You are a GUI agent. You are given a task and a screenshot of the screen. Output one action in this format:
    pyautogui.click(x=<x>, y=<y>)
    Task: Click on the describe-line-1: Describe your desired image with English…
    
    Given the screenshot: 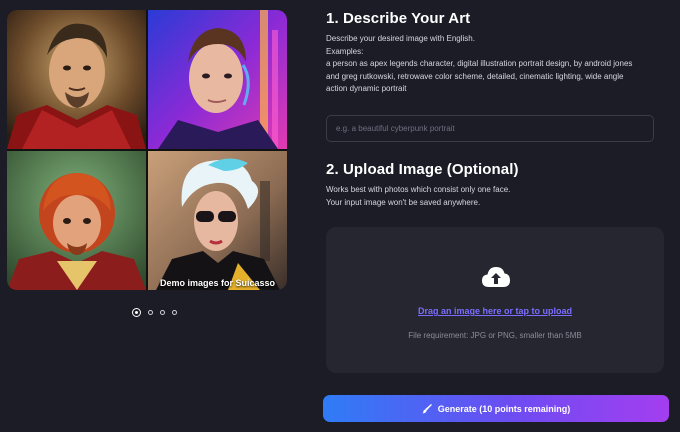 What is the action you would take?
    pyautogui.click(x=400, y=38)
    